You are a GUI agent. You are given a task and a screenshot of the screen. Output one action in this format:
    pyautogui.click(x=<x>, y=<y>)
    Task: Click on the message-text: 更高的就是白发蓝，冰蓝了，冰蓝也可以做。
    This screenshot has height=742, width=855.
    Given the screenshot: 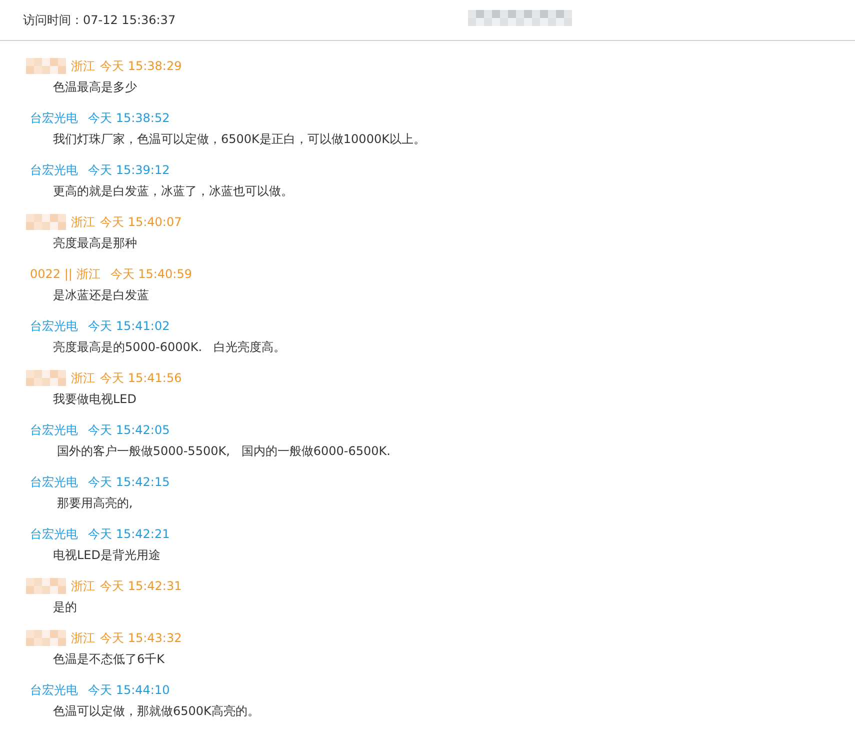 What is the action you would take?
    pyautogui.click(x=173, y=191)
    